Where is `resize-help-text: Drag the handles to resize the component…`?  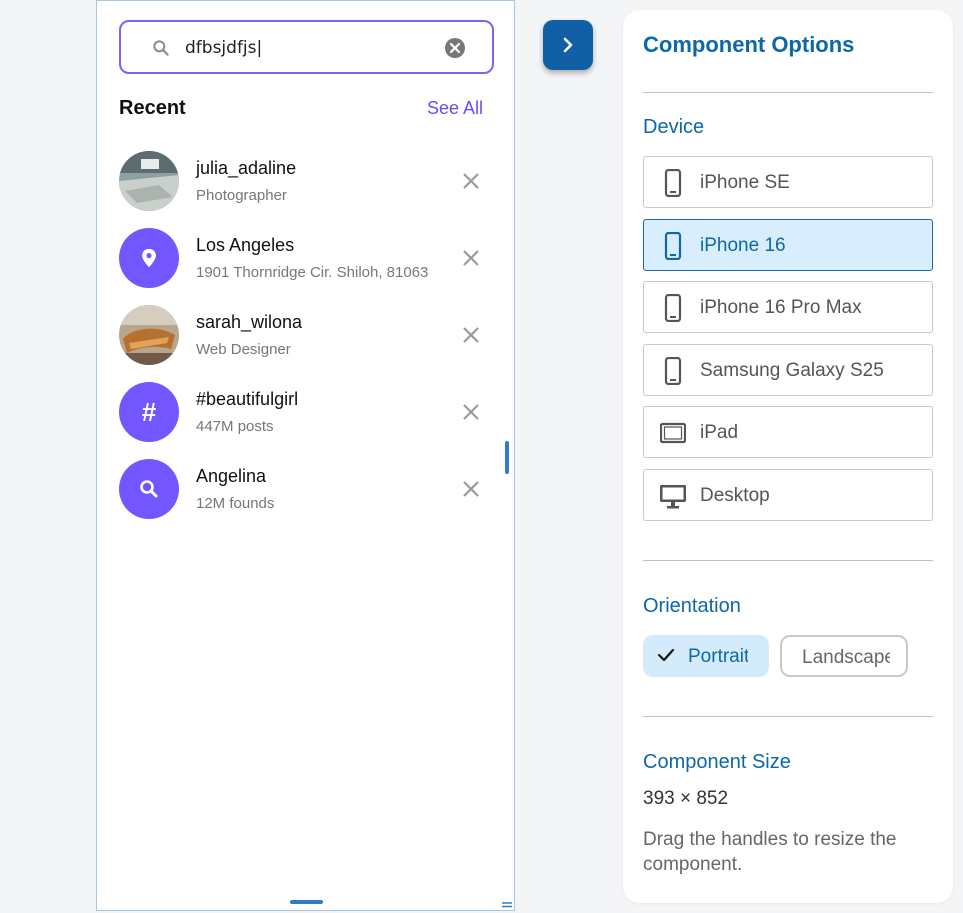
resize-help-text: Drag the handles to resize the component… is located at coordinates (770, 852).